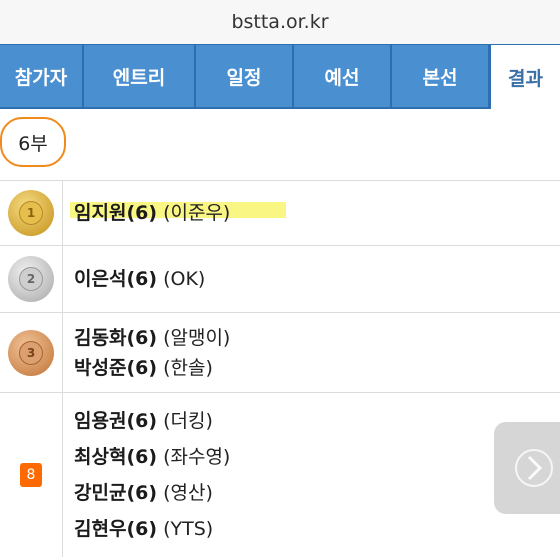 This screenshot has height=560, width=560. What do you see at coordinates (188, 367) in the screenshot?
I see `player-club: (한솔)` at bounding box center [188, 367].